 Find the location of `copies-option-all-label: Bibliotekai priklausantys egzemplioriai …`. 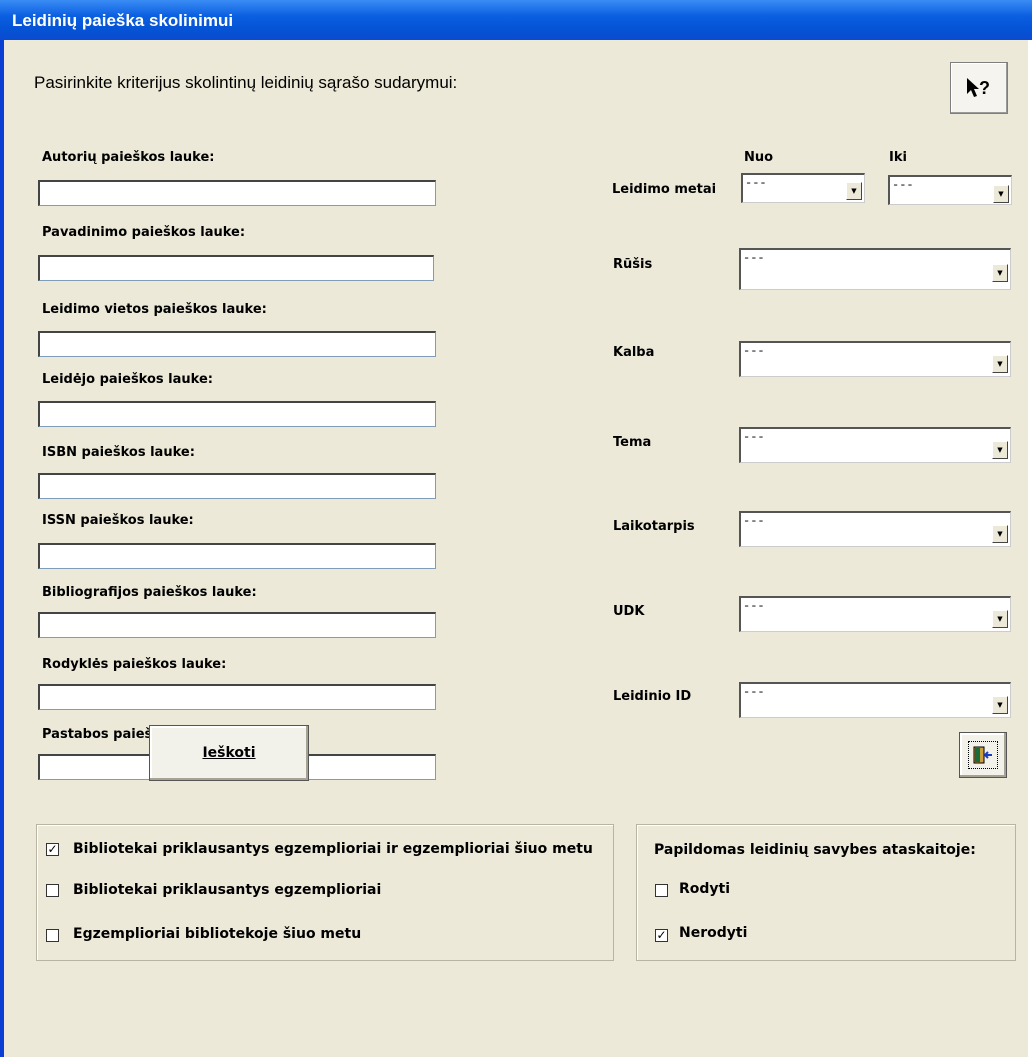

copies-option-all-label: Bibliotekai priklausantys egzemplioriai … is located at coordinates (333, 849).